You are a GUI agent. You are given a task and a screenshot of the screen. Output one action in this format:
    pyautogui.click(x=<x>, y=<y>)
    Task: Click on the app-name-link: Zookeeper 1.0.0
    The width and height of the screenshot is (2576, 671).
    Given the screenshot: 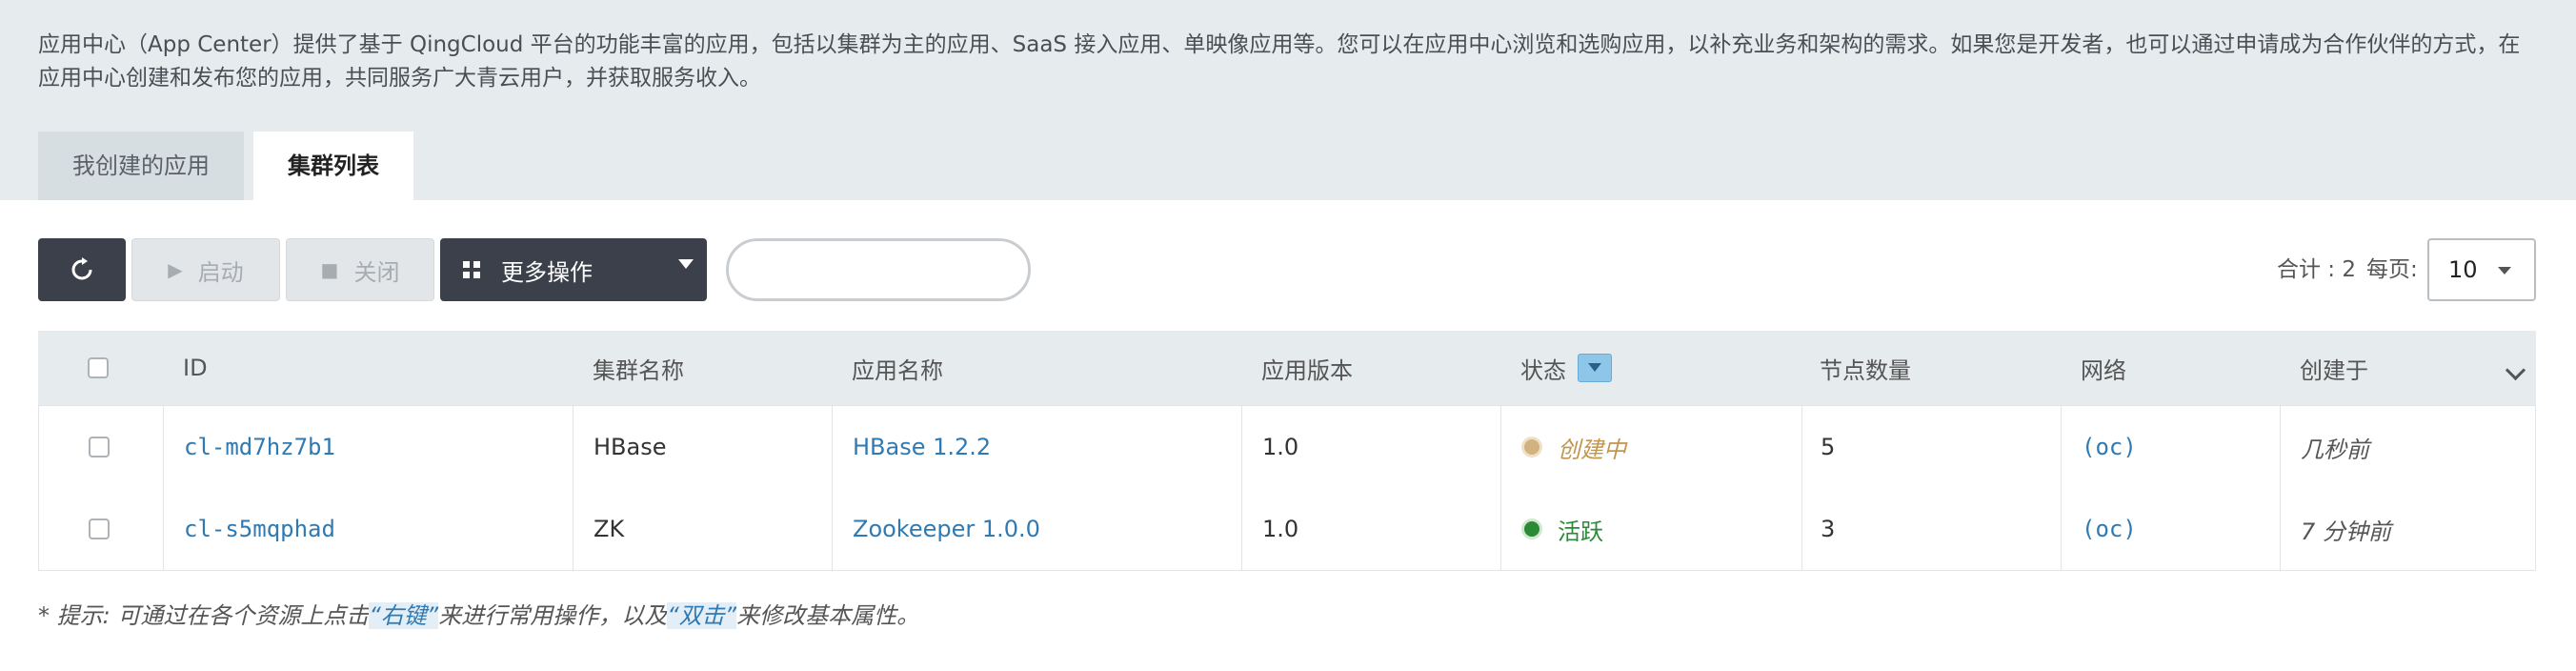 What is the action you would take?
    pyautogui.click(x=947, y=529)
    